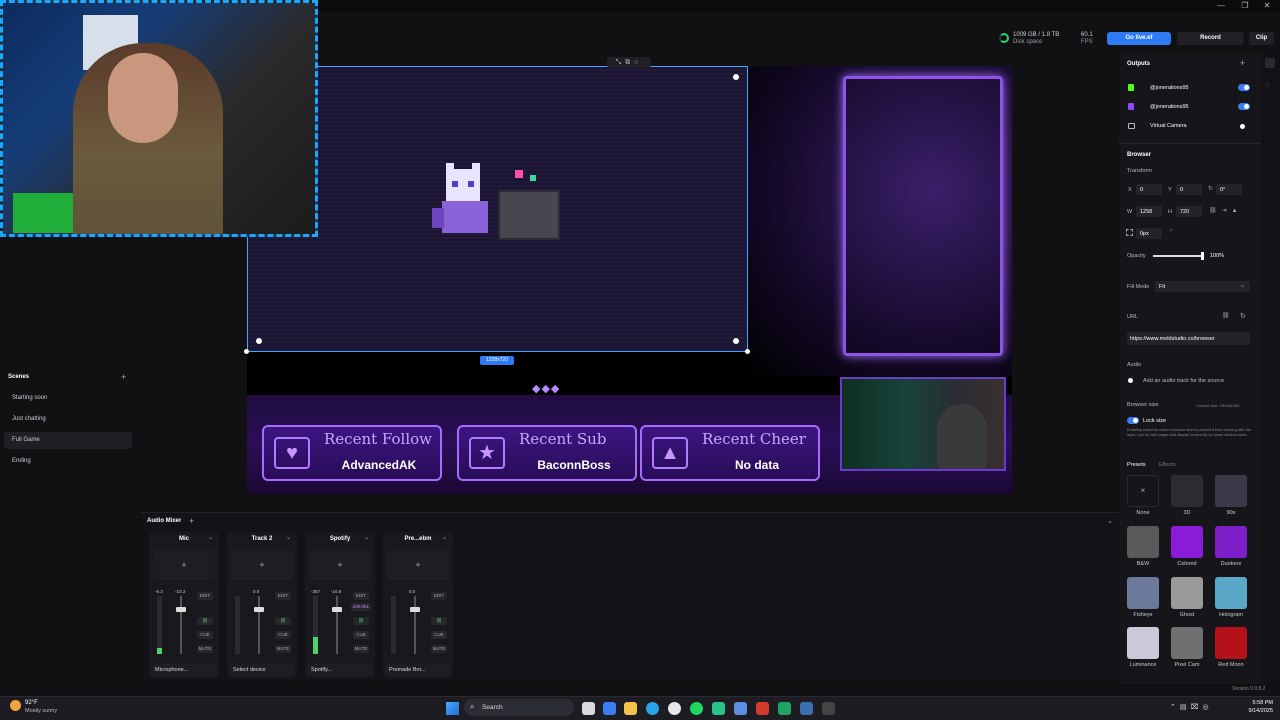  What do you see at coordinates (1270, 63) in the screenshot?
I see `panel-toggle-icon` at bounding box center [1270, 63].